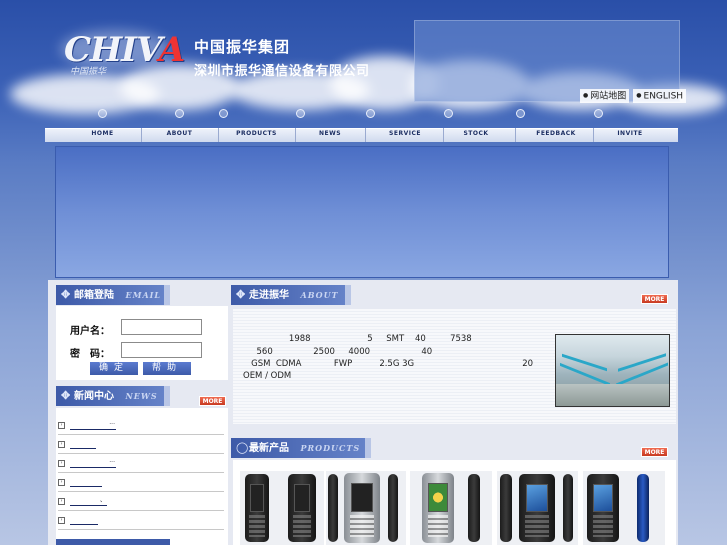 The height and width of the screenshot is (545, 727). Describe the element at coordinates (357, 339) in the screenshot. I see `about-text-line: 1988 5 SMT 40 7538` at that location.